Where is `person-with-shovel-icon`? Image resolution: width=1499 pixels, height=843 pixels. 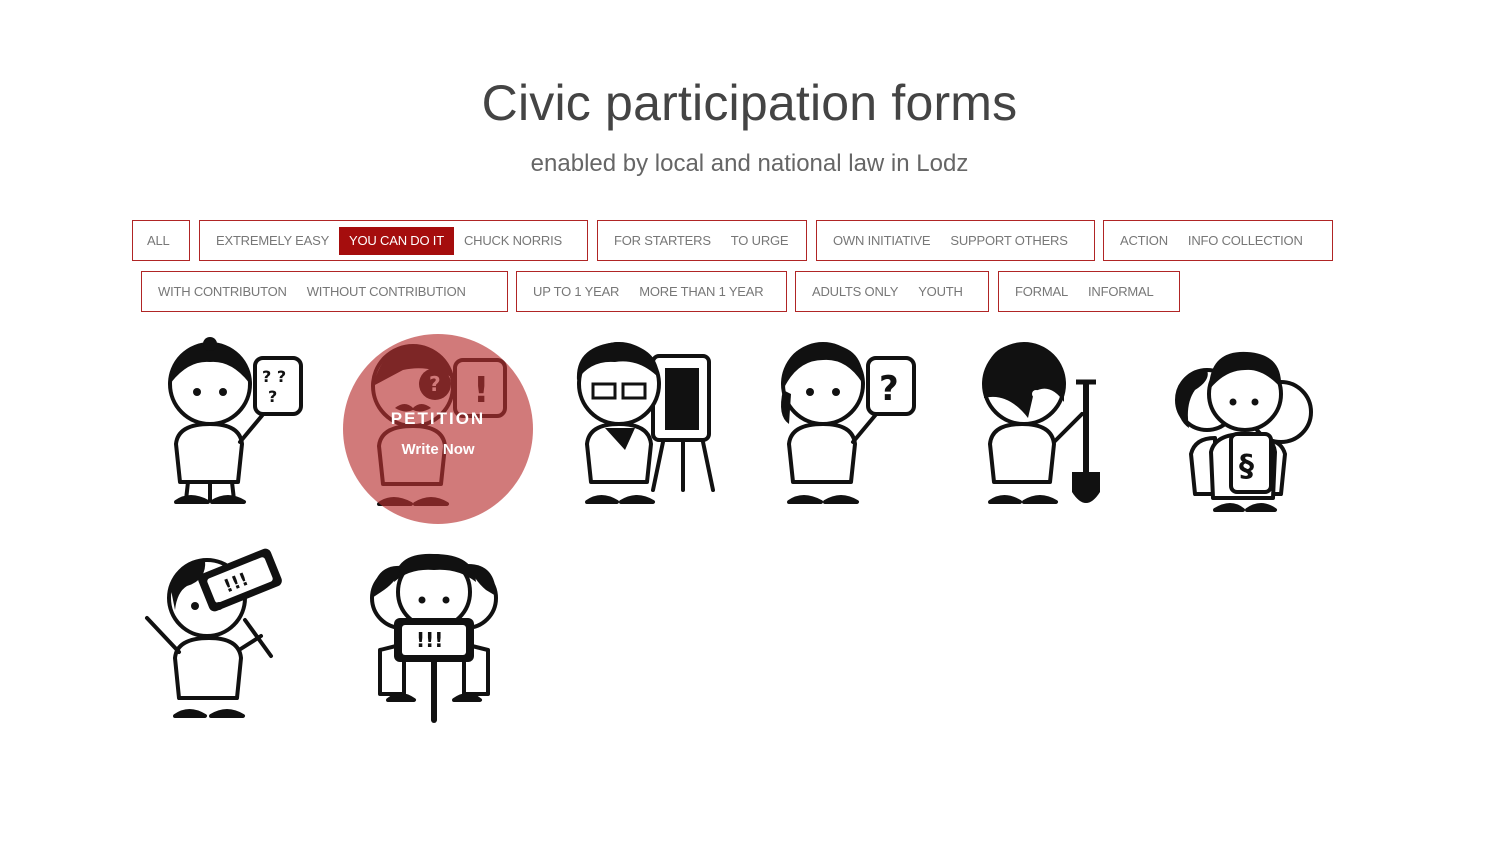 person-with-shovel-icon is located at coordinates (1041, 423).